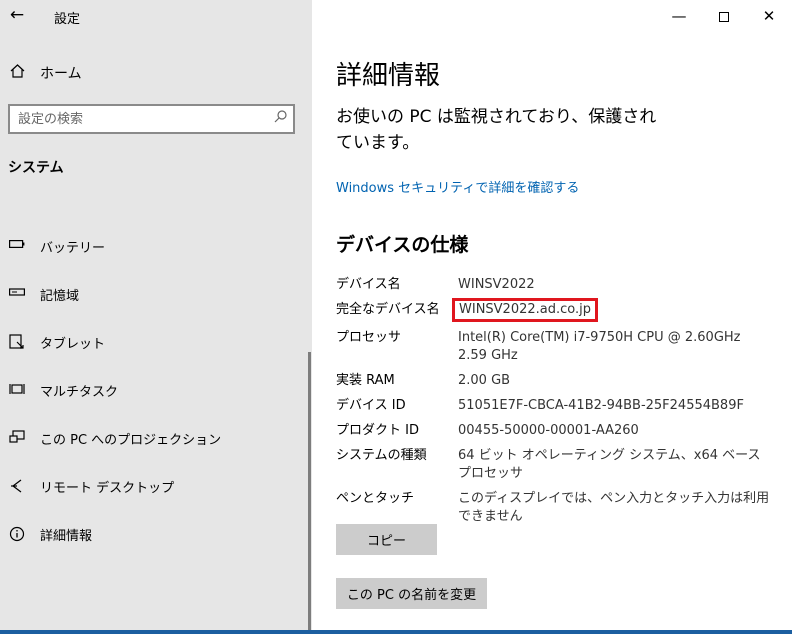 This screenshot has height=634, width=792. I want to click on info-icon, so click(17, 534).